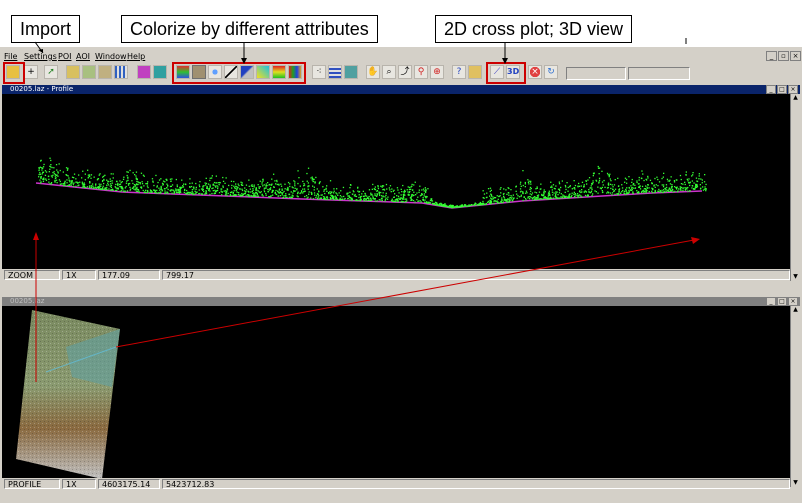 This screenshot has width=802, height=503. I want to click on point-size-icon: ⁖, so click(319, 72).